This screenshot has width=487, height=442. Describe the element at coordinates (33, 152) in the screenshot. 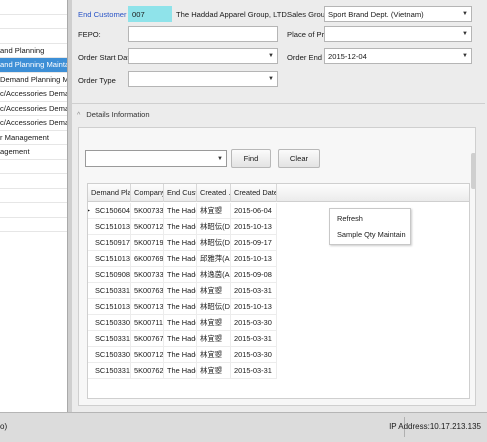

I see `nav-item: agement` at that location.